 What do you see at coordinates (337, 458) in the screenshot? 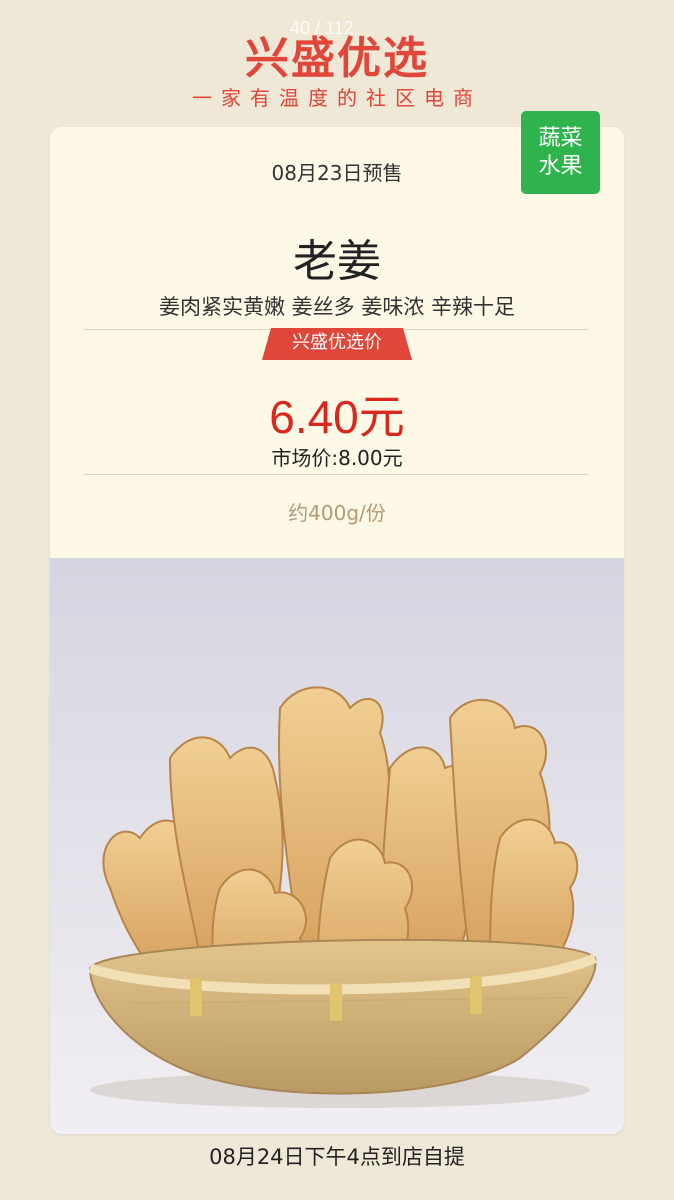
I see `market-price: 市场价:8.00元` at bounding box center [337, 458].